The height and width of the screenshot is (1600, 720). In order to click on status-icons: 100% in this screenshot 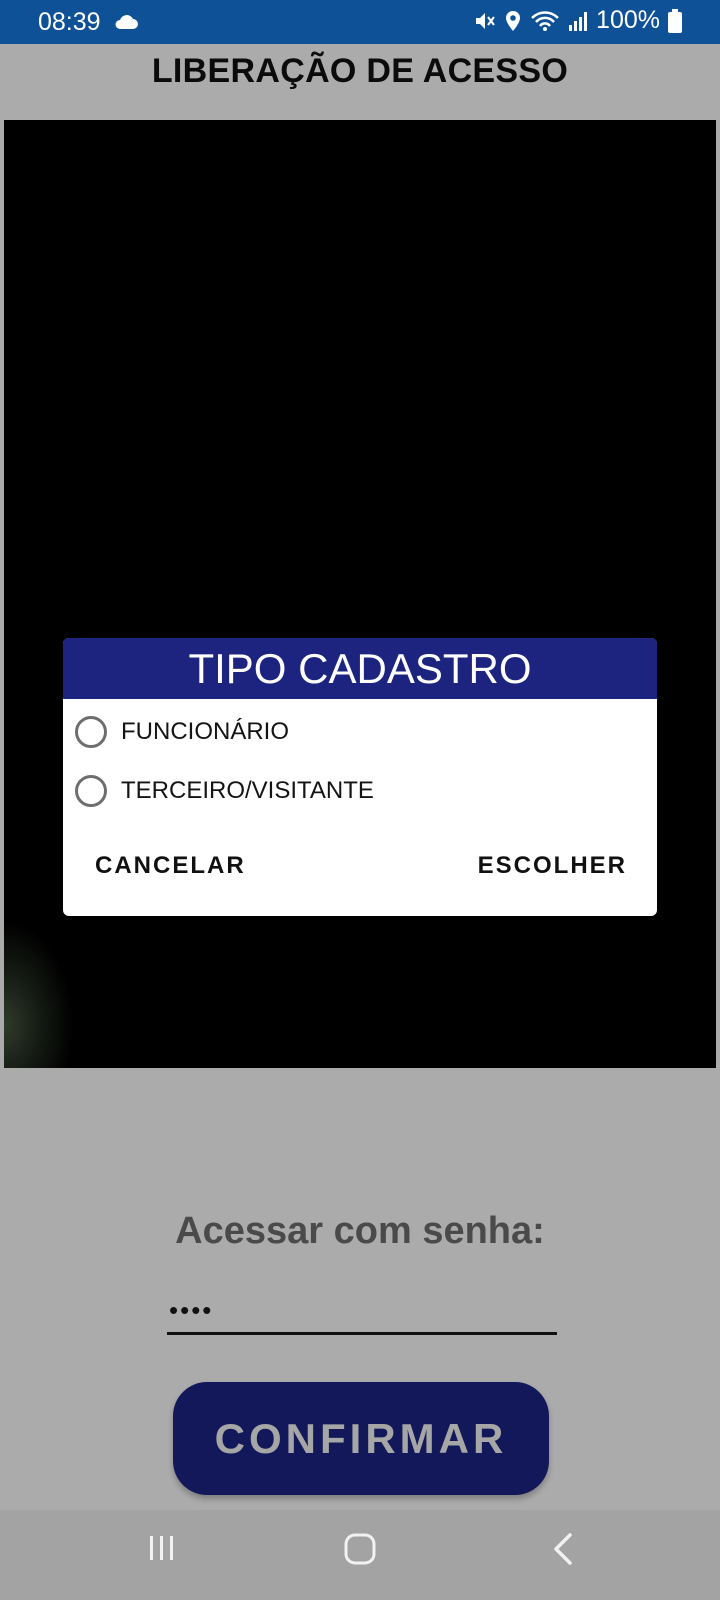, I will do `click(578, 20)`.